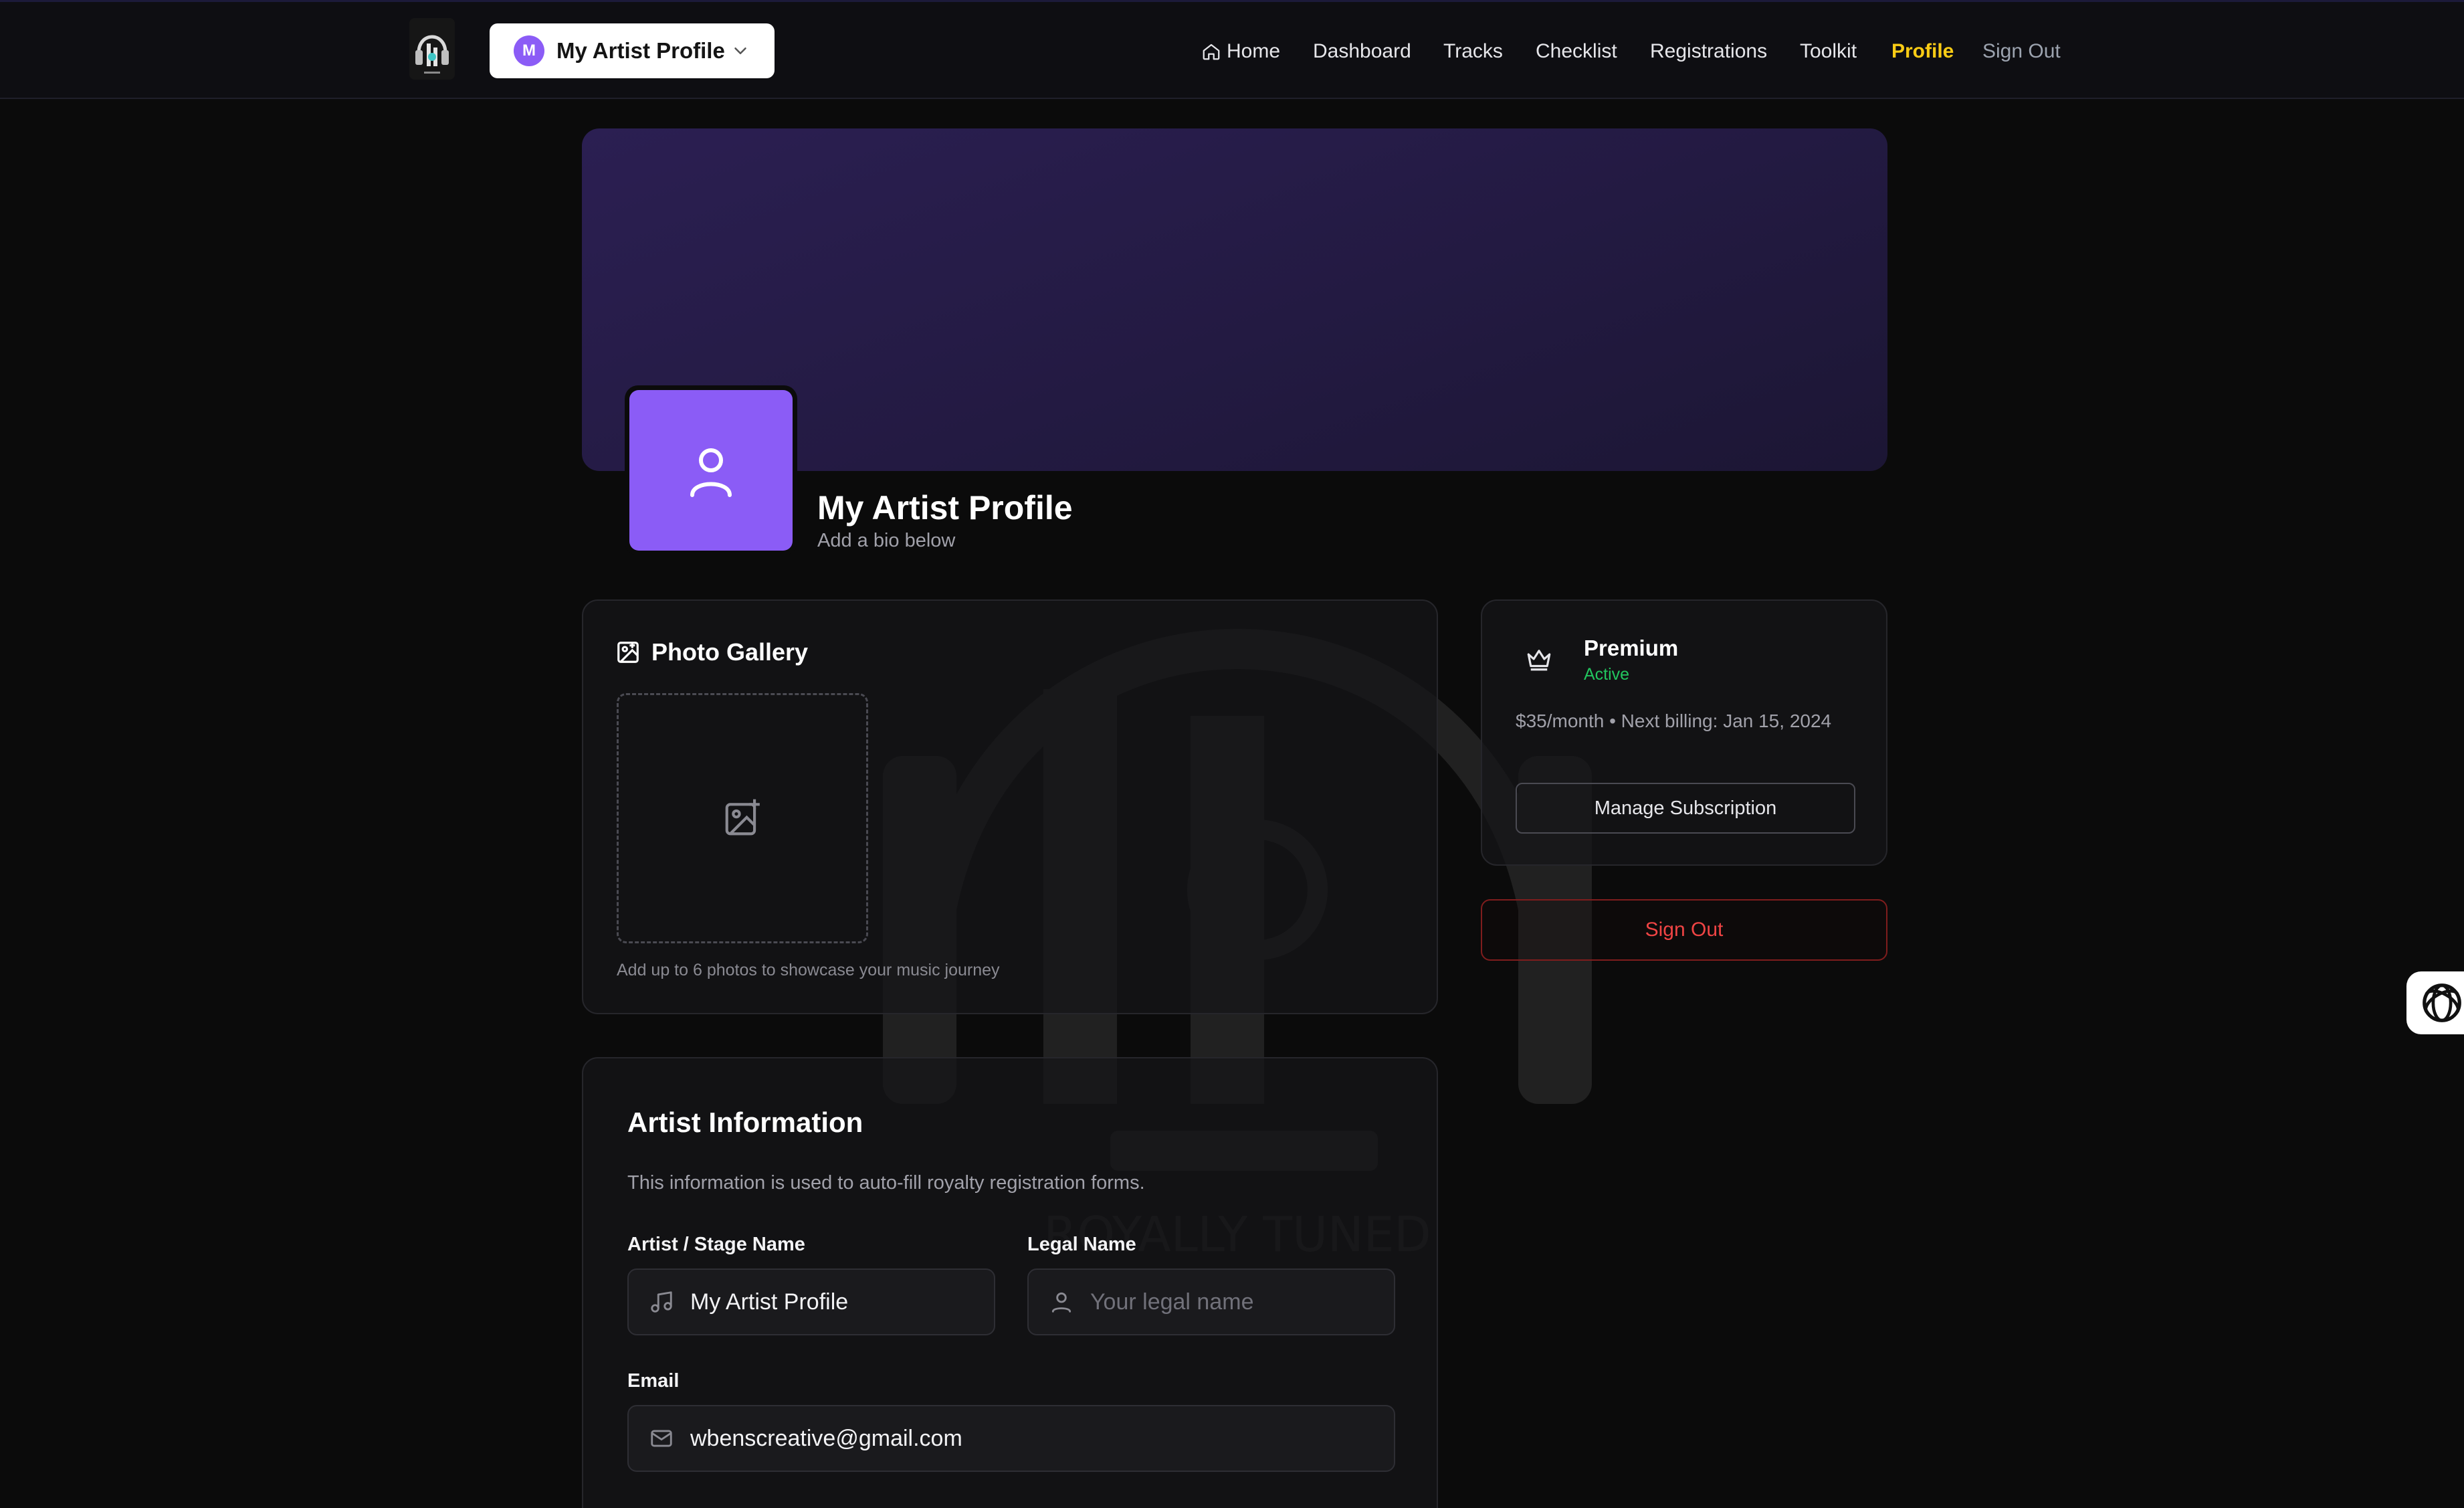  What do you see at coordinates (1011, 1438) in the screenshot?
I see `email-input: wbenscreative@gmail.com` at bounding box center [1011, 1438].